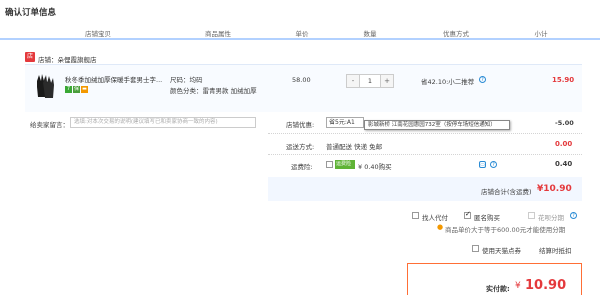  Describe the element at coordinates (425, 189) in the screenshot. I see `store-total-row` at that location.